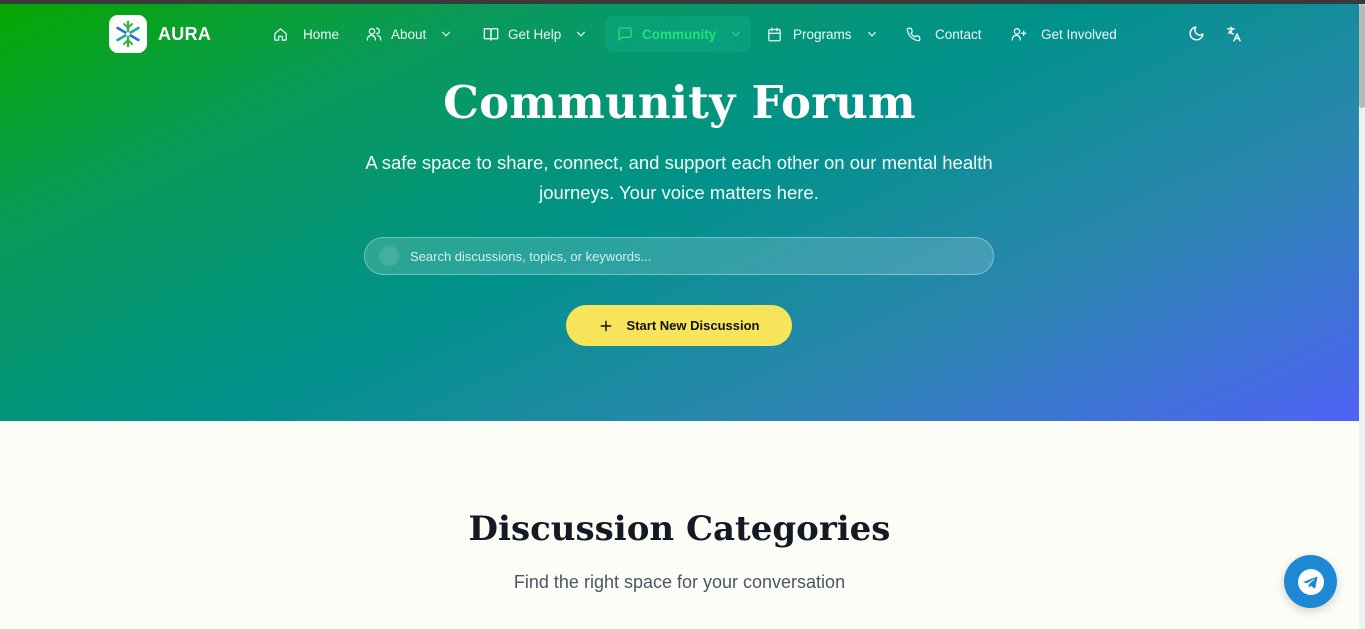 The width and height of the screenshot is (1365, 629). Describe the element at coordinates (321, 34) in the screenshot. I see `nav-item-label: Home` at that location.